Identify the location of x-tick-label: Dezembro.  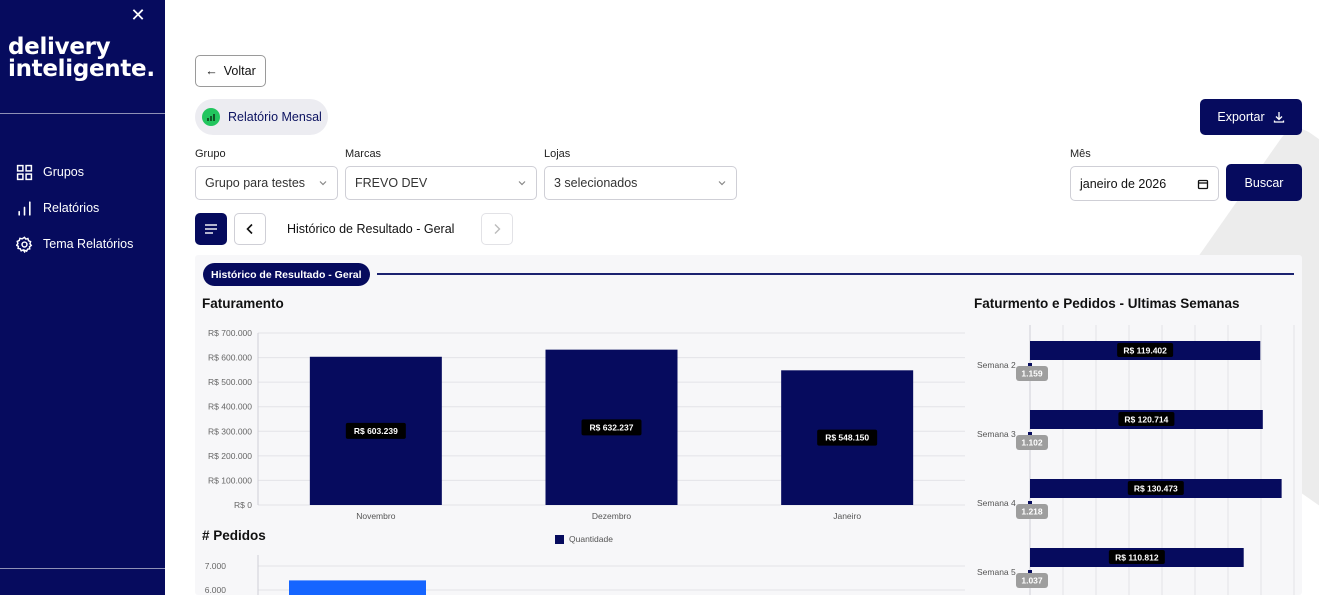
(611, 516).